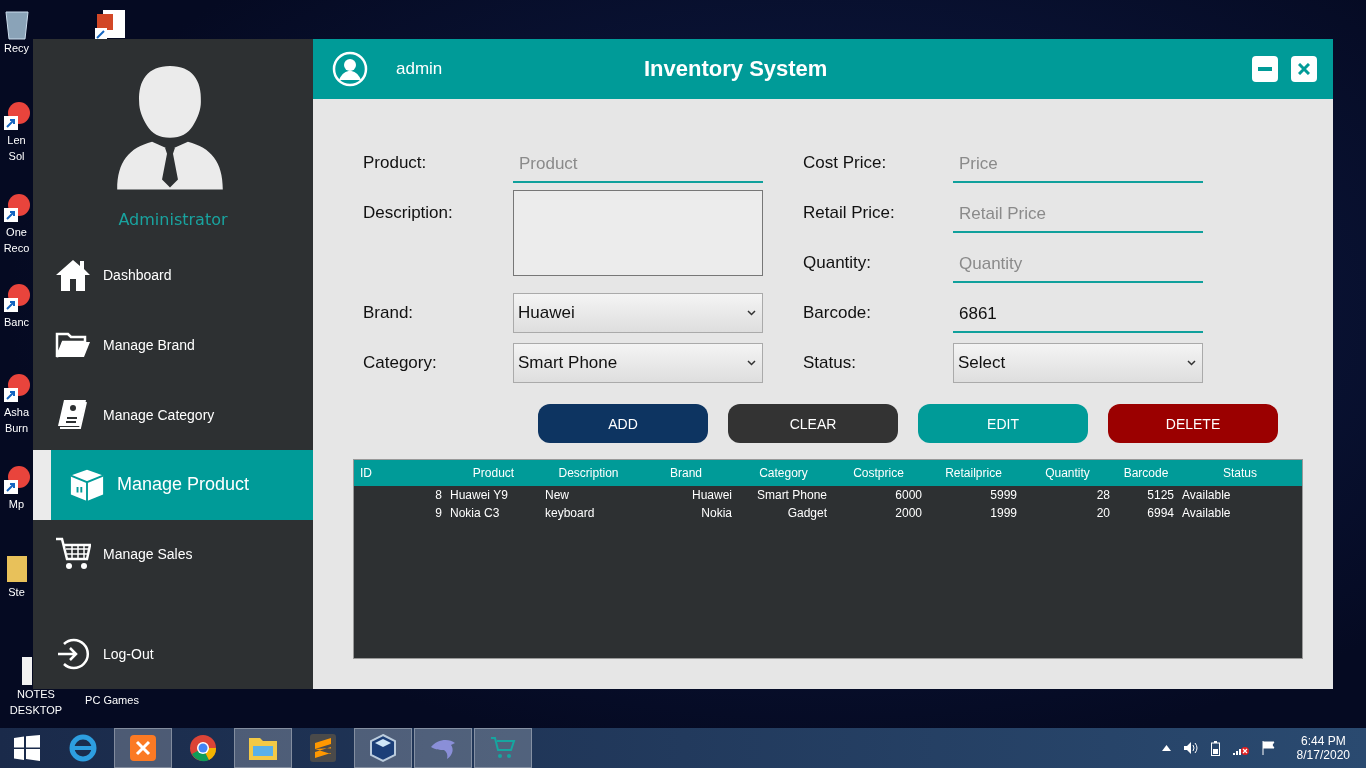 The height and width of the screenshot is (768, 1366). I want to click on desktop-icon-label: Banc, so click(16, 322).